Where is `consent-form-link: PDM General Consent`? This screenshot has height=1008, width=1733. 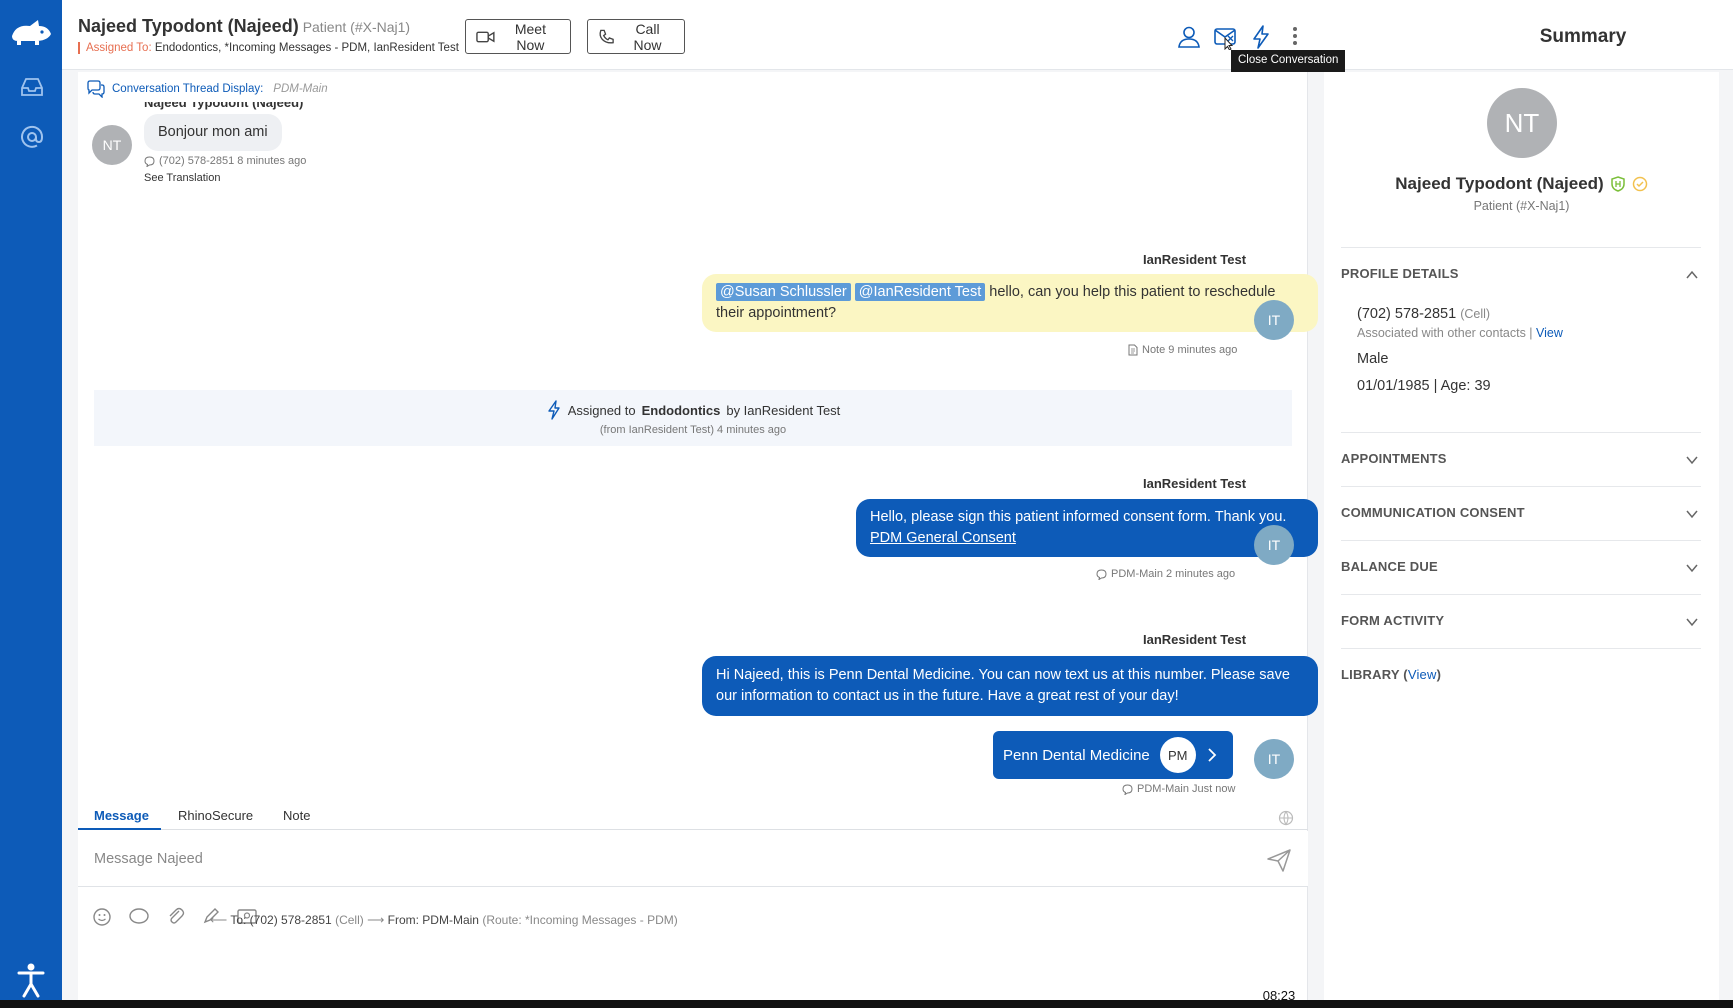 consent-form-link: PDM General Consent is located at coordinates (943, 538).